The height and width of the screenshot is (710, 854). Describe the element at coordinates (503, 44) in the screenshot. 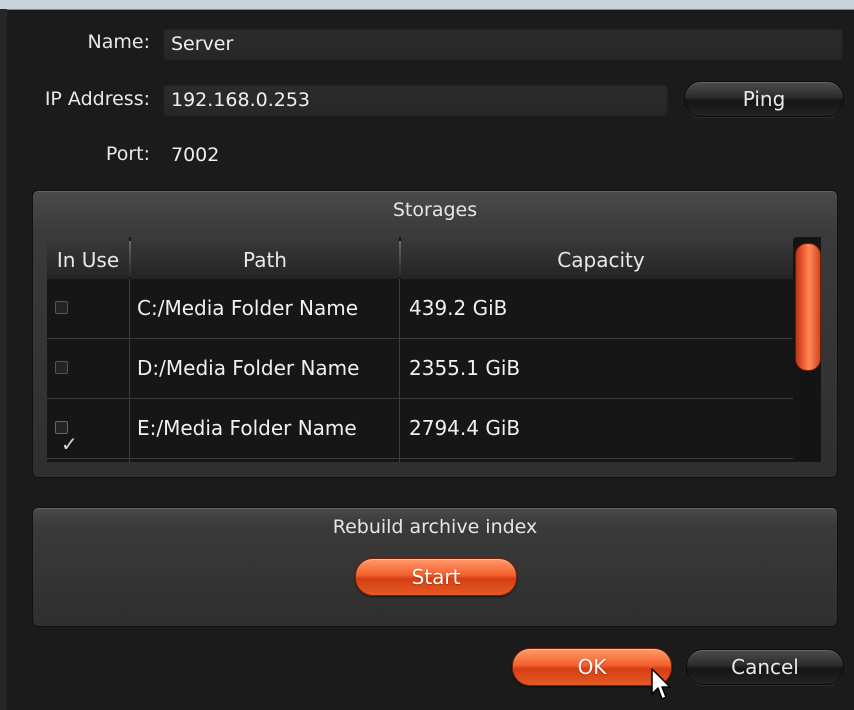

I see `name-field: Server` at that location.